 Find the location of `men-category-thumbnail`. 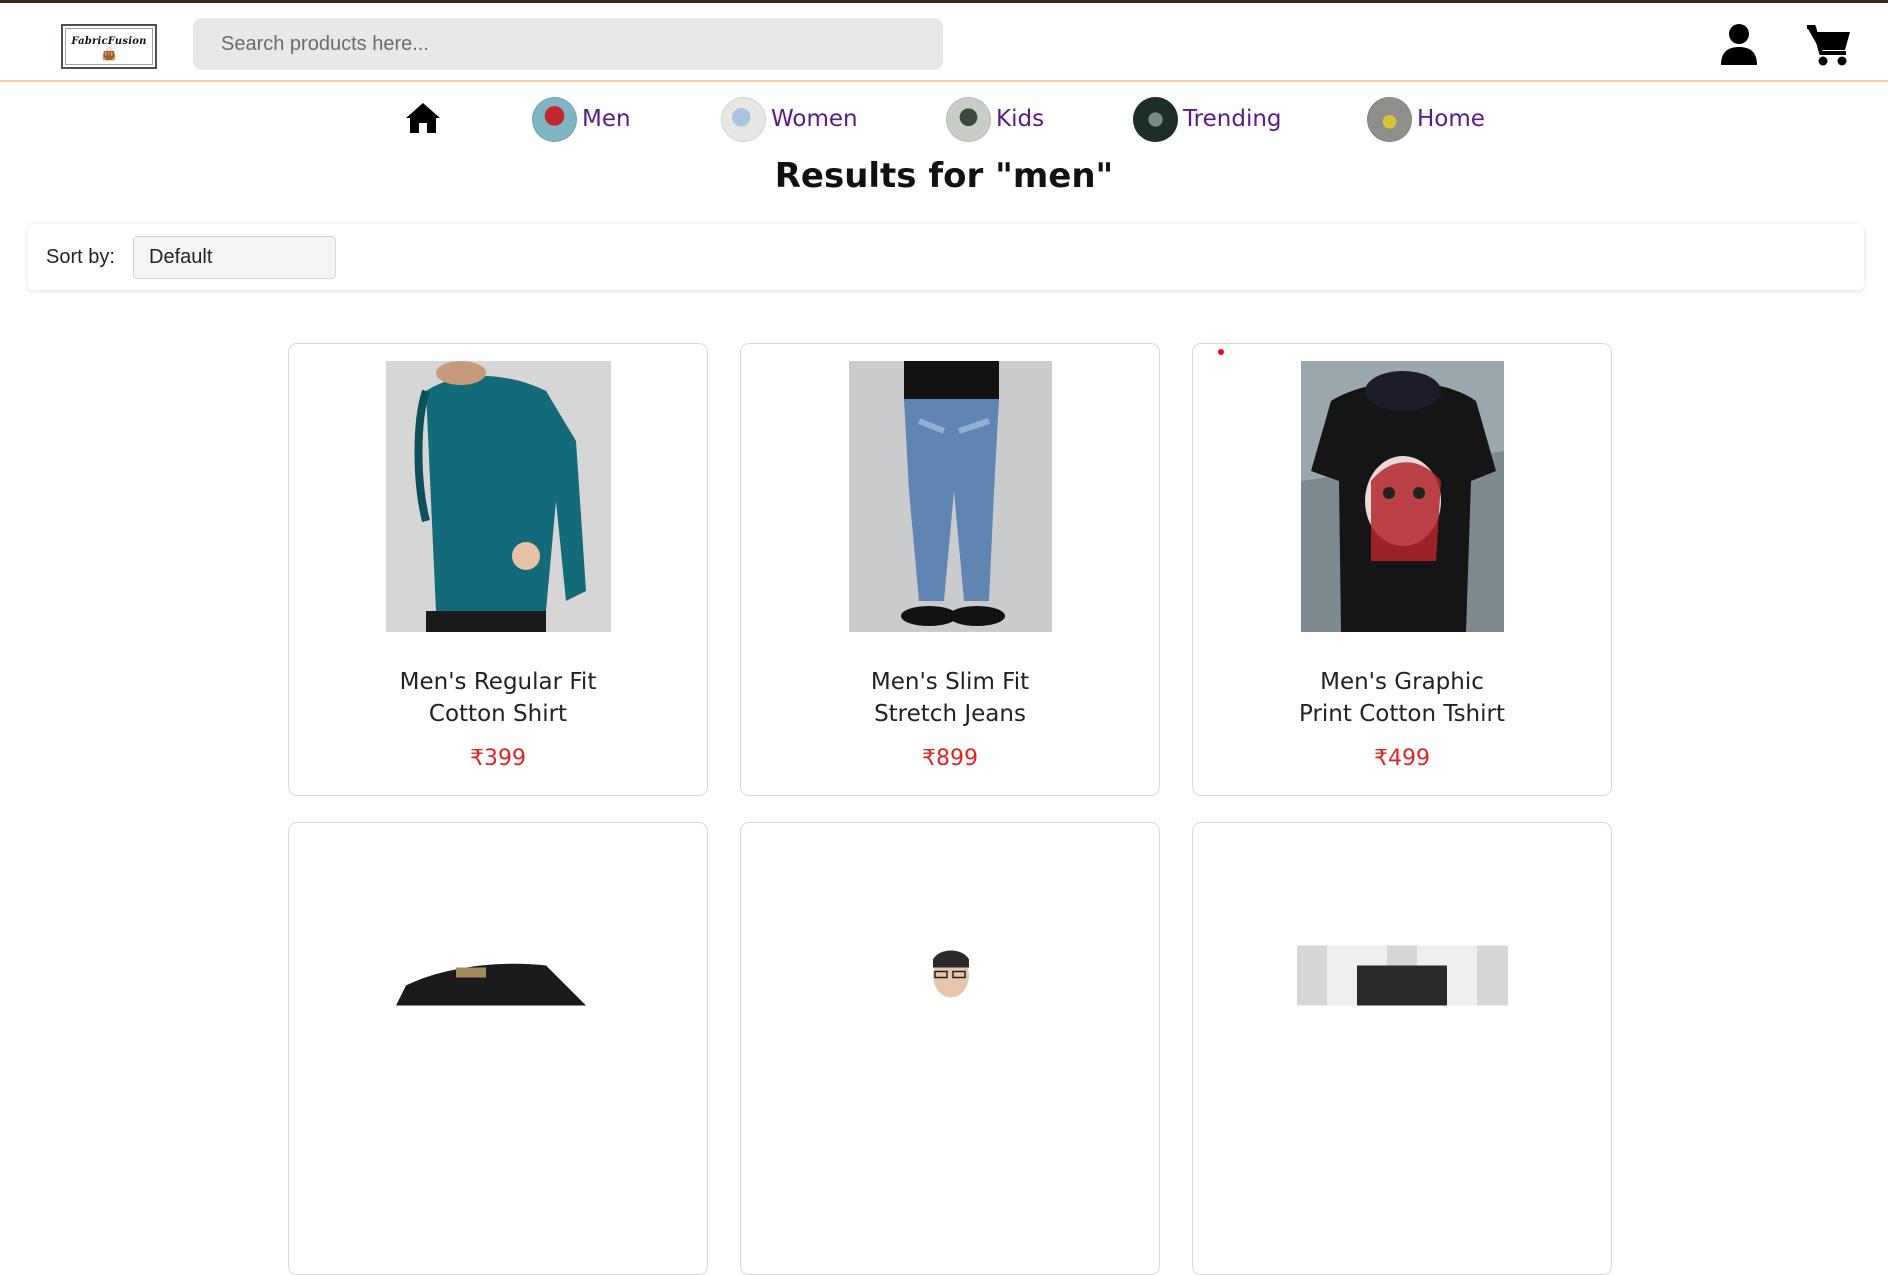

men-category-thumbnail is located at coordinates (554, 119).